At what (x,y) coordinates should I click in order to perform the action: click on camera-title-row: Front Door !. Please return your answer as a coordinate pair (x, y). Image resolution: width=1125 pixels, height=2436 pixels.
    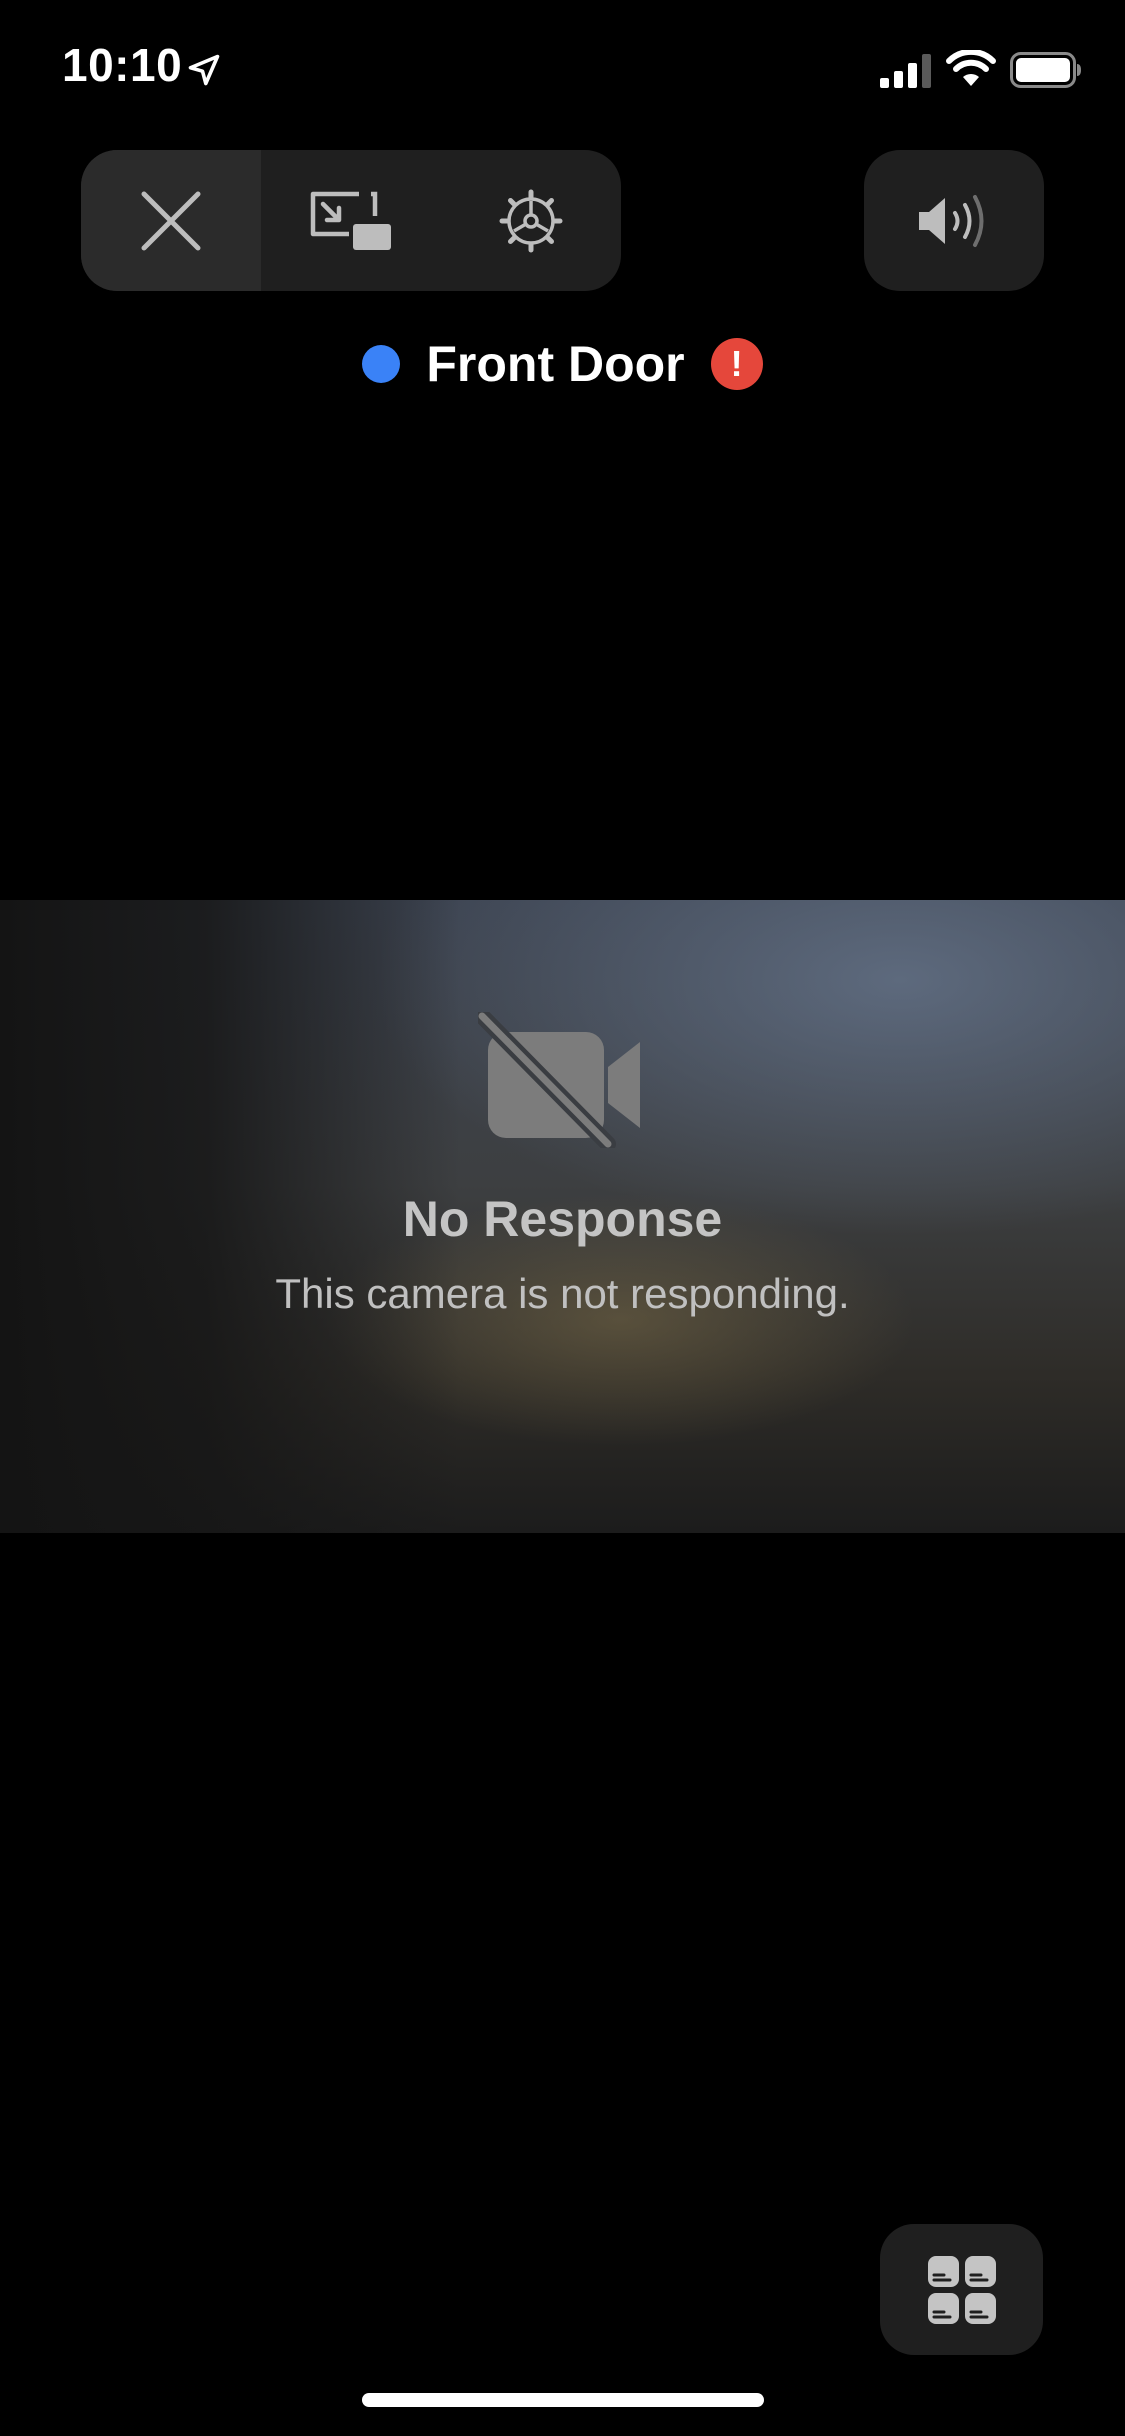
    Looking at the image, I should click on (562, 364).